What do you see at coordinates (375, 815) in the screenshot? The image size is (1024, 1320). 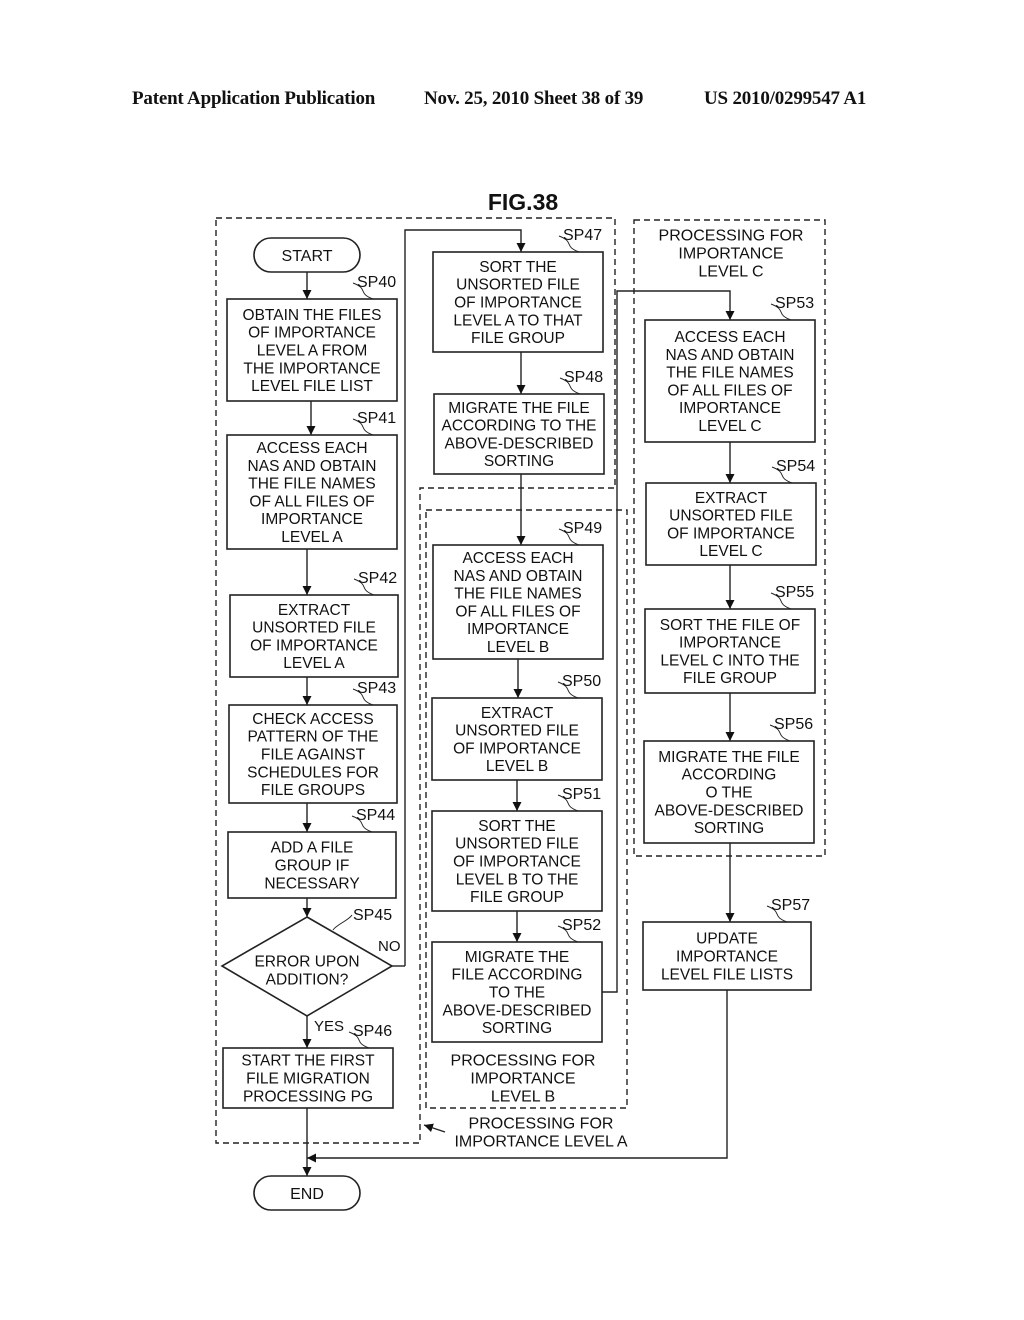 I see `step-id-label: SP44` at bounding box center [375, 815].